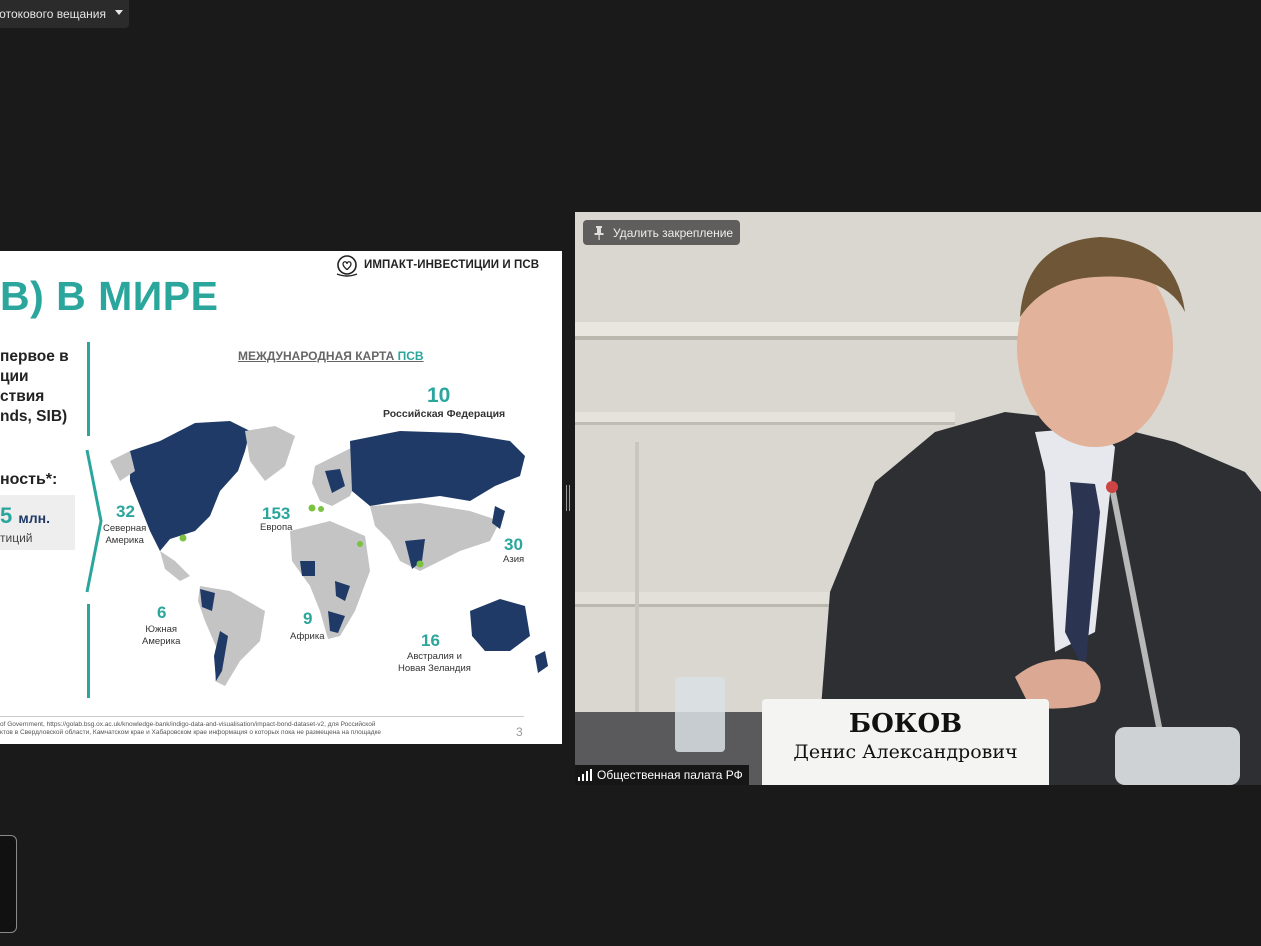 This screenshot has height=946, width=1261. Describe the element at coordinates (276, 513) in the screenshot. I see `region-count-europe: 153` at that location.